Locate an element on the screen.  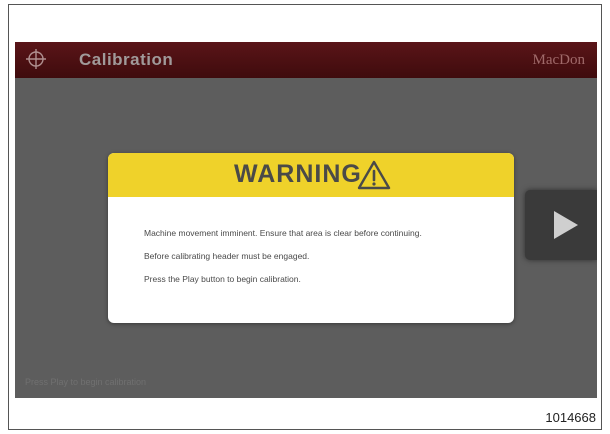
warning-title: WARNING is located at coordinates (298, 174).